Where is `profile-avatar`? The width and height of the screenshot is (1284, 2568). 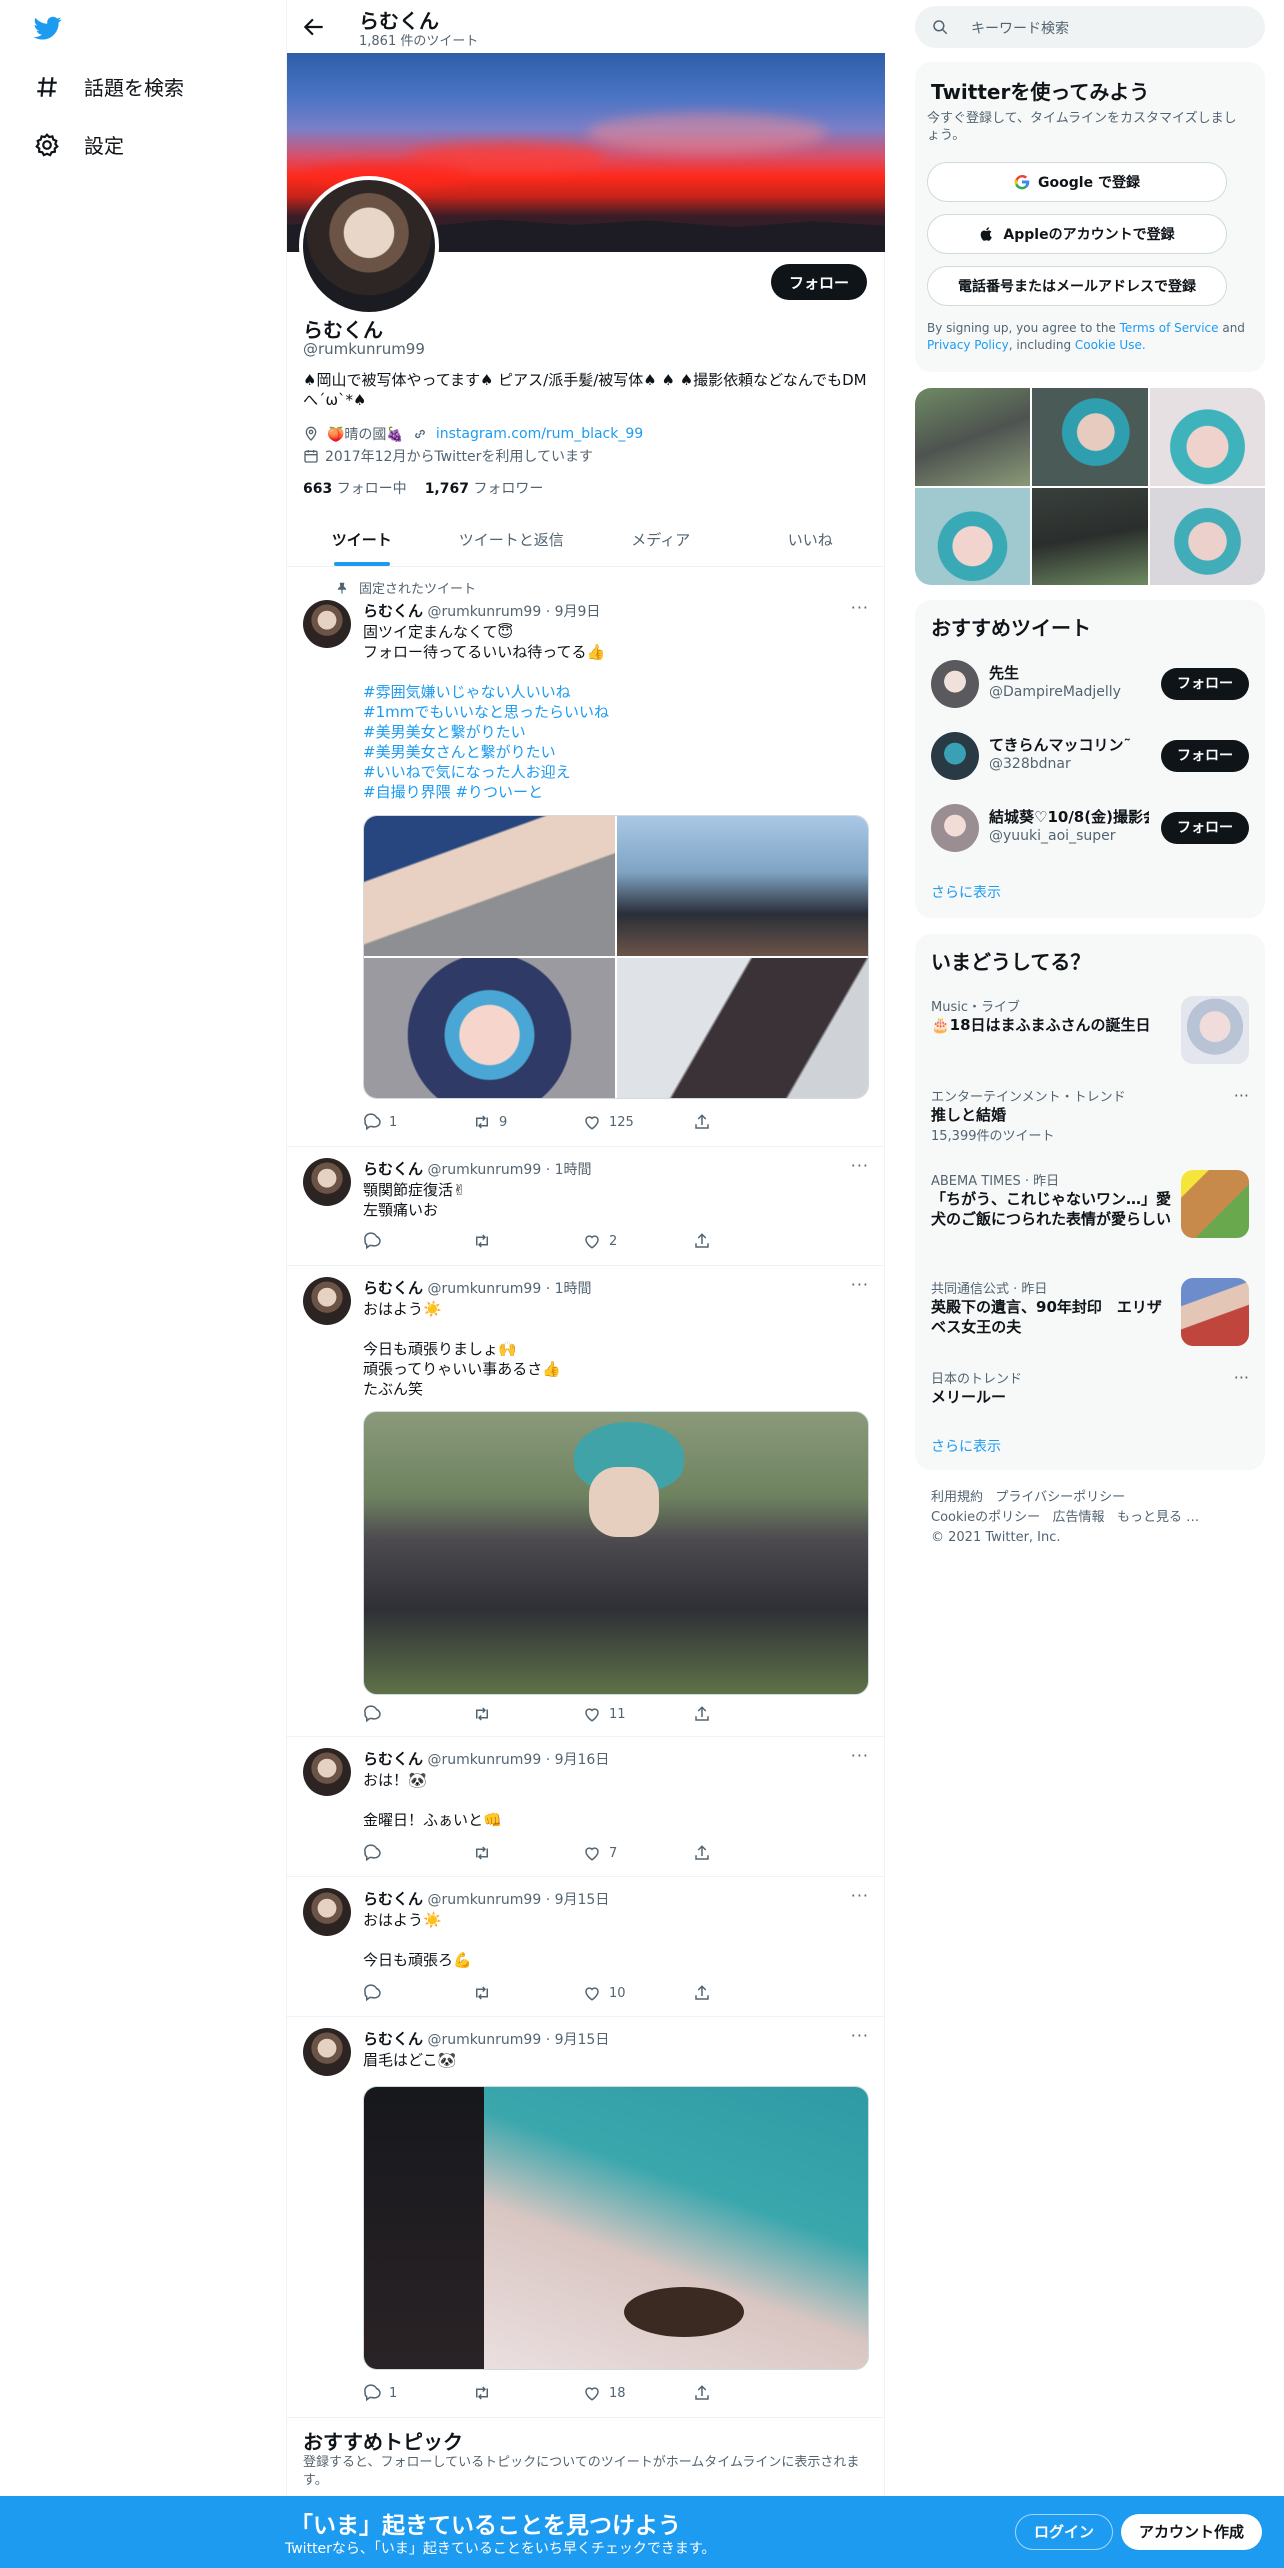
profile-avatar is located at coordinates (369, 246).